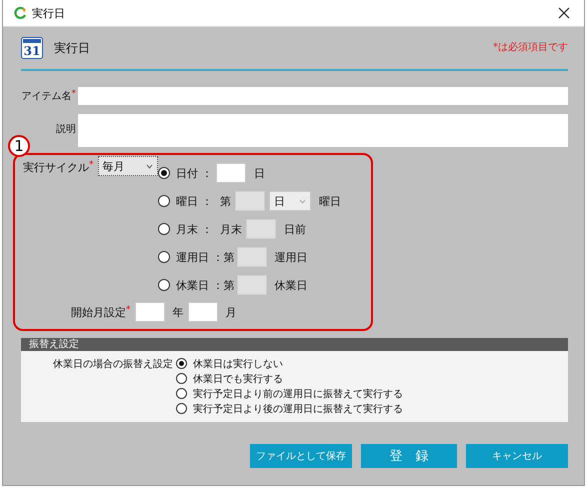 The height and width of the screenshot is (488, 587). I want to click on unit-label: 休業日, so click(291, 285).